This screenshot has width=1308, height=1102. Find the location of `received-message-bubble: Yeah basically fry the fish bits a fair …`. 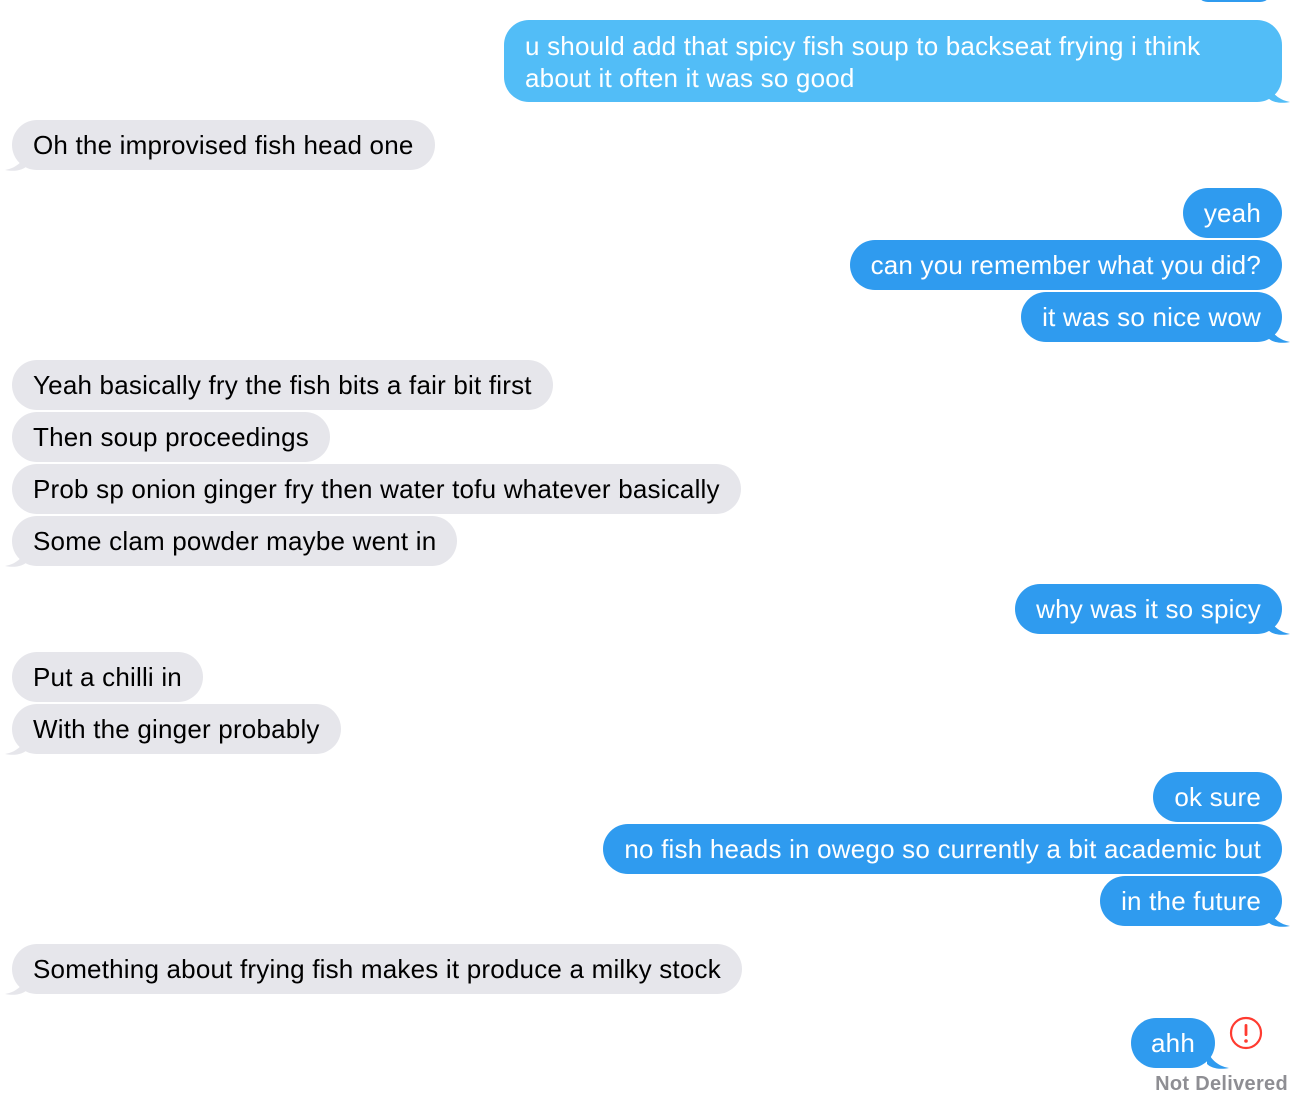

received-message-bubble: Yeah basically fry the fish bits a fair … is located at coordinates (282, 385).